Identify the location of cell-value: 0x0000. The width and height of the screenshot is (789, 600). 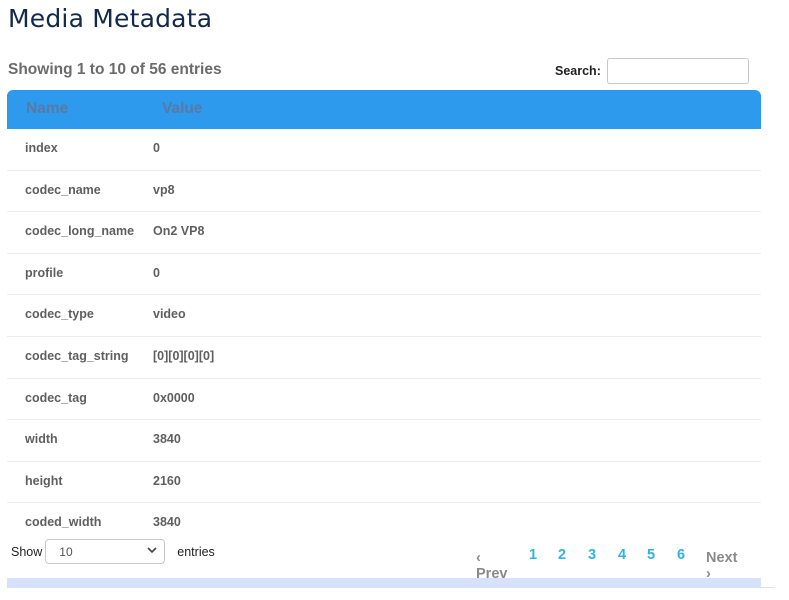
(174, 397).